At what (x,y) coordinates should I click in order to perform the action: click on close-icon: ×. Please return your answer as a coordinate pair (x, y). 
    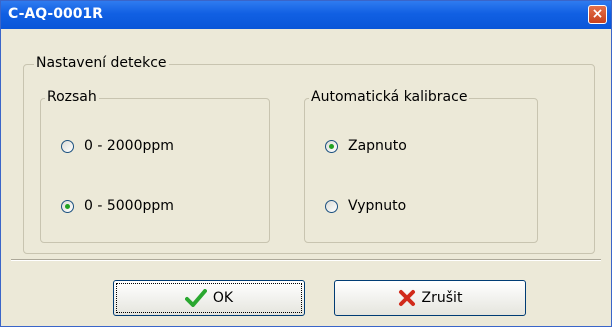
    Looking at the image, I should click on (597, 14).